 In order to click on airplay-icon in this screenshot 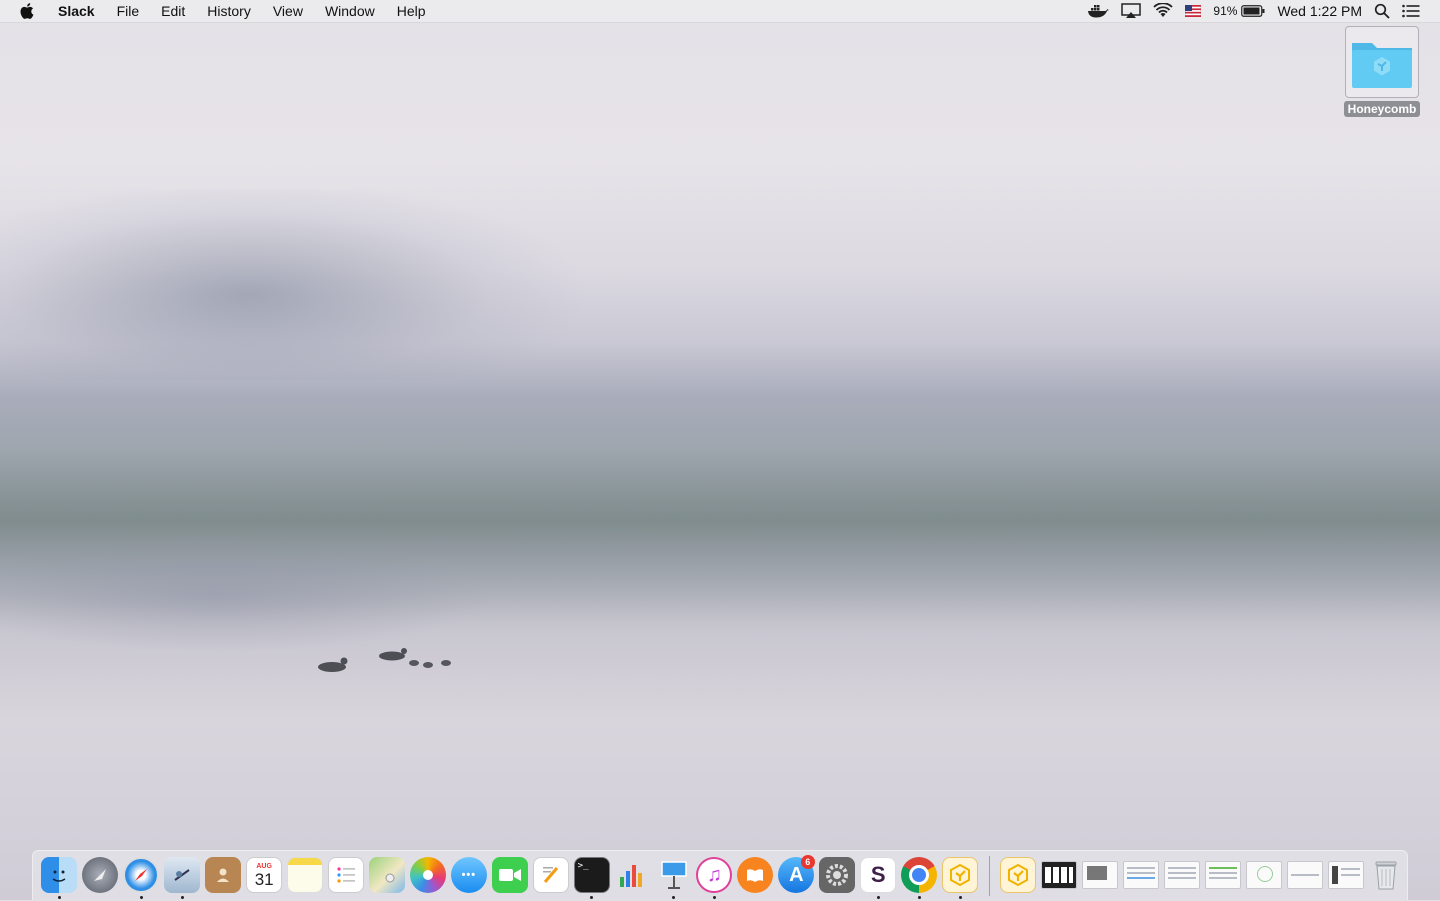, I will do `click(1131, 11)`.